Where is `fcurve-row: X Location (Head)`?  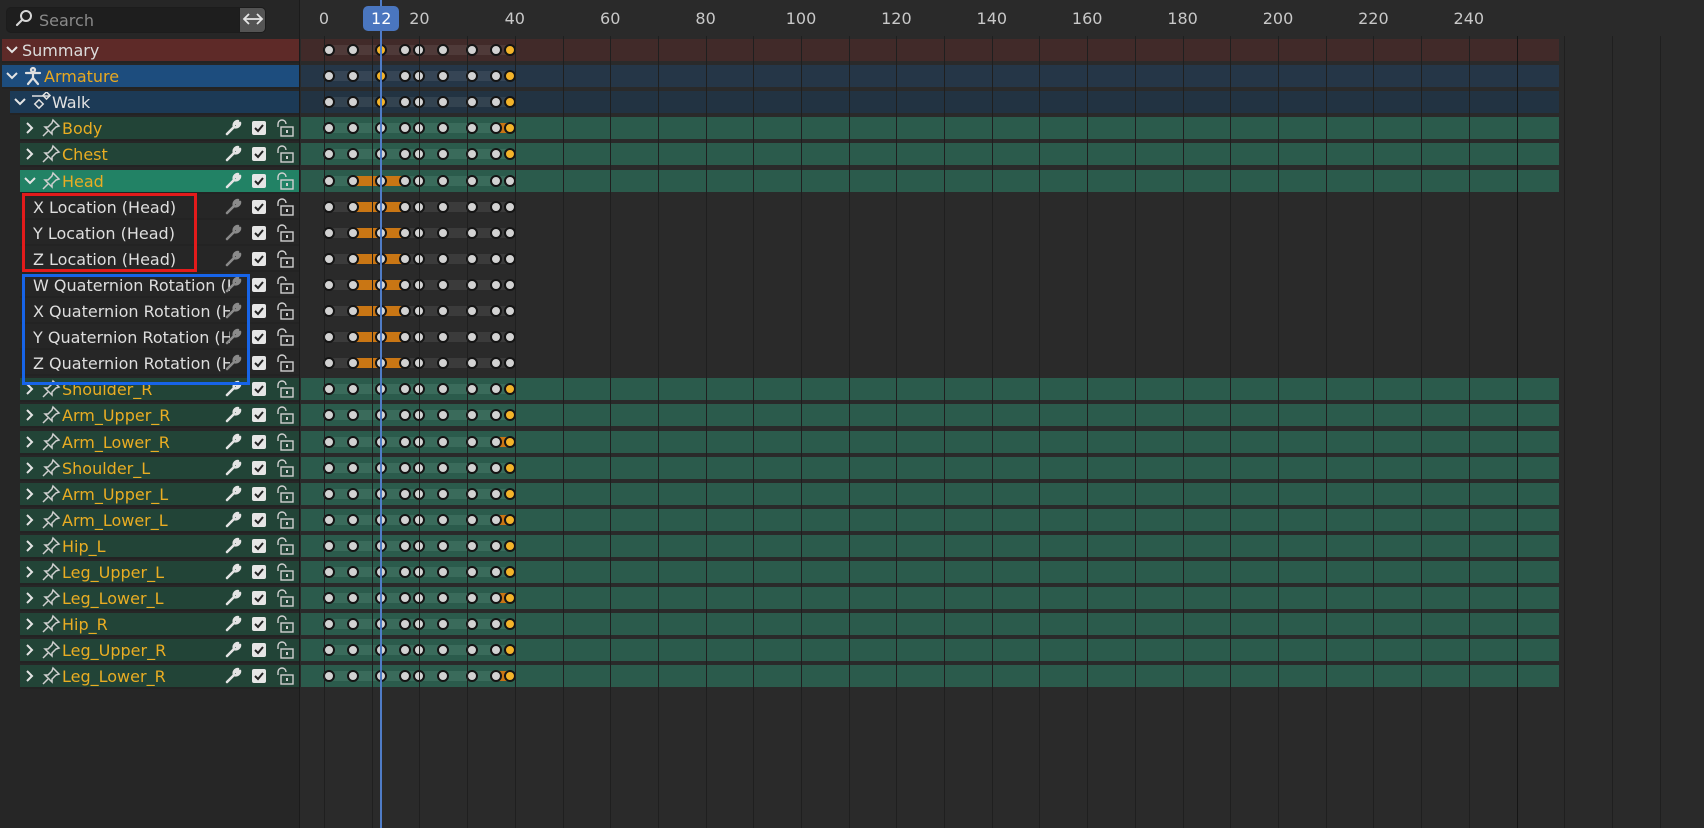 fcurve-row: X Location (Head) is located at coordinates (159, 208).